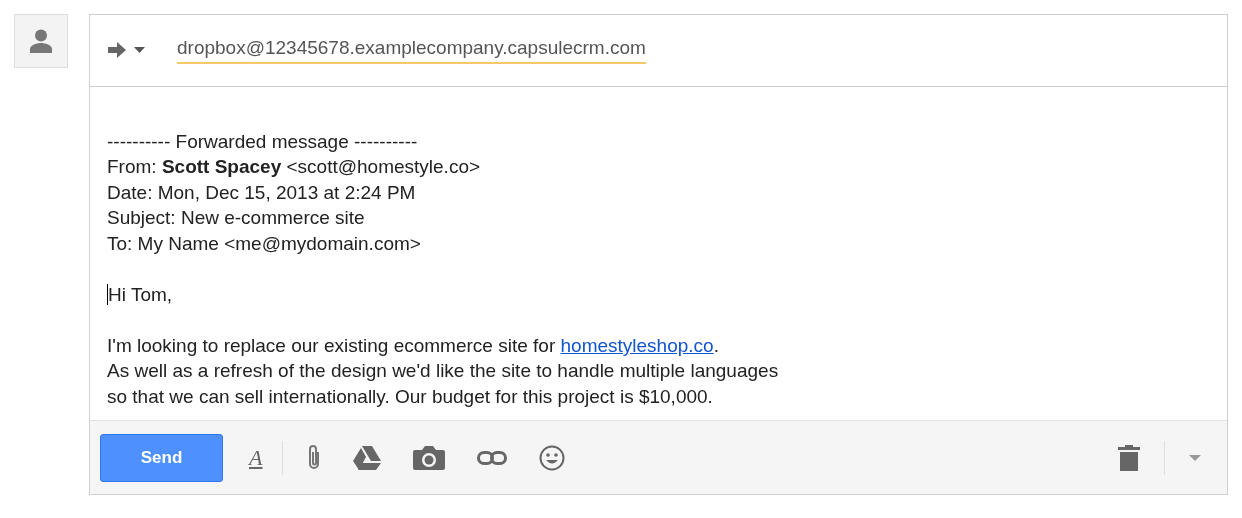  Describe the element at coordinates (443, 371) in the screenshot. I see `message-paragraph: I'm looking to replace our existing ecommerce site for homestyleshop.co. As well as a refresh of the design we'd like the site to handle multiple languages so that we can sell internationally. Our budget for this project is $10,000.` at that location.